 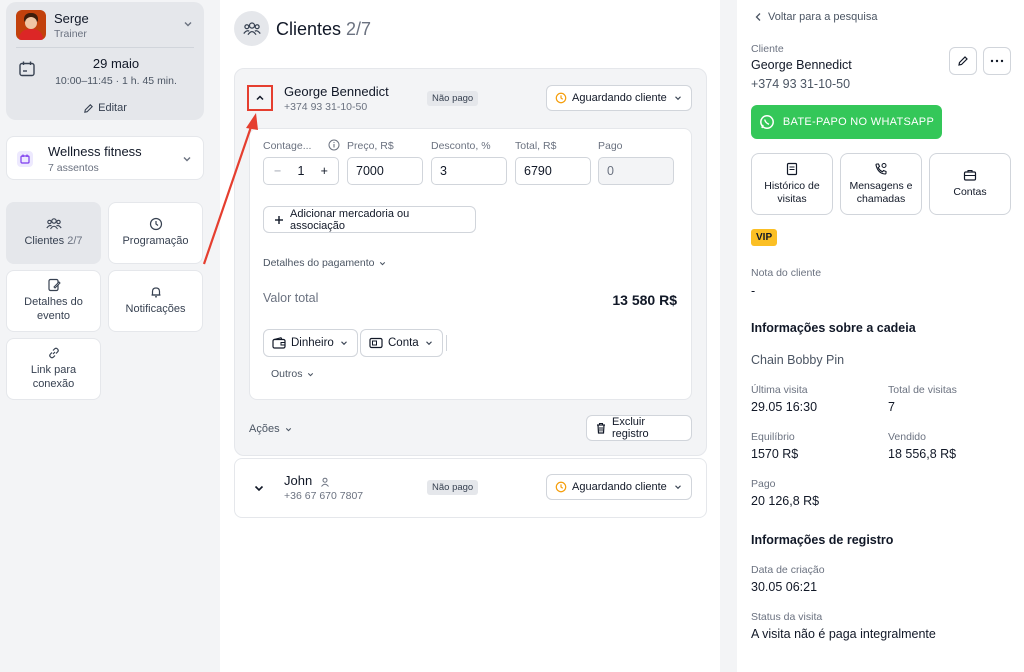 I want to click on collapse-client-button, so click(x=260, y=98).